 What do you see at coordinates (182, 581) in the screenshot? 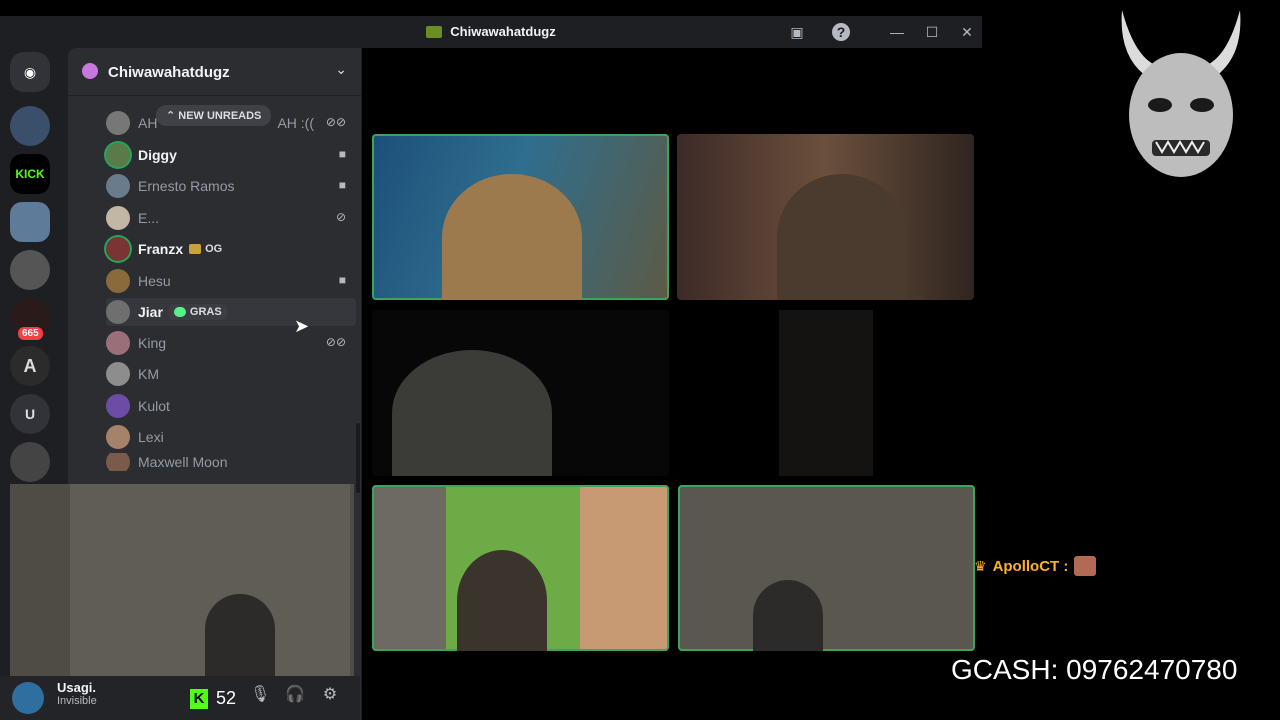
I see `self-camera-preview` at bounding box center [182, 581].